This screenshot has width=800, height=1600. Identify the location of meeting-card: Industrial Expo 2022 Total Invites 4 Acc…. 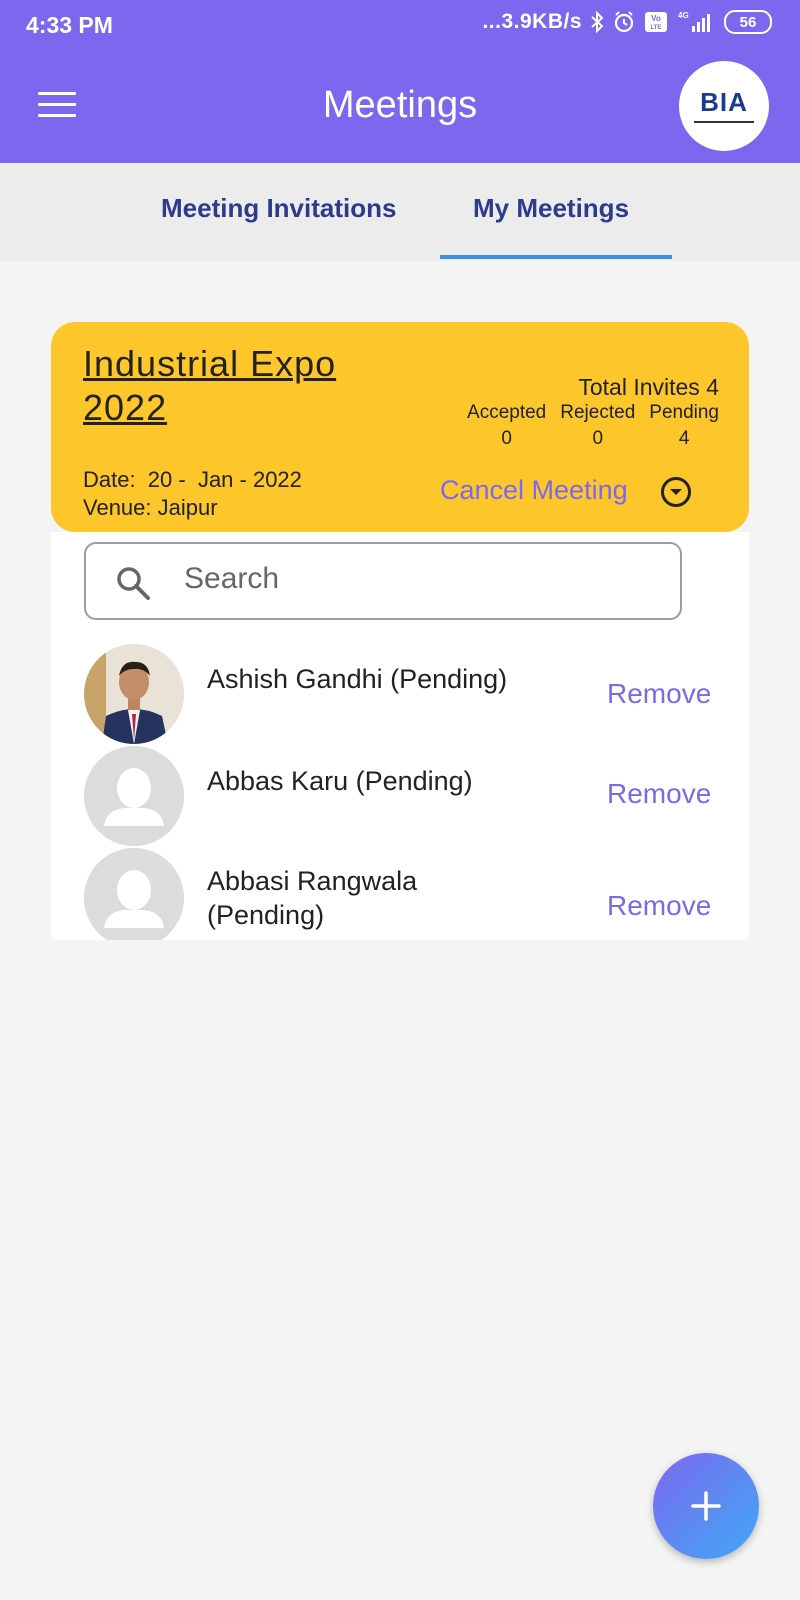
(400, 427).